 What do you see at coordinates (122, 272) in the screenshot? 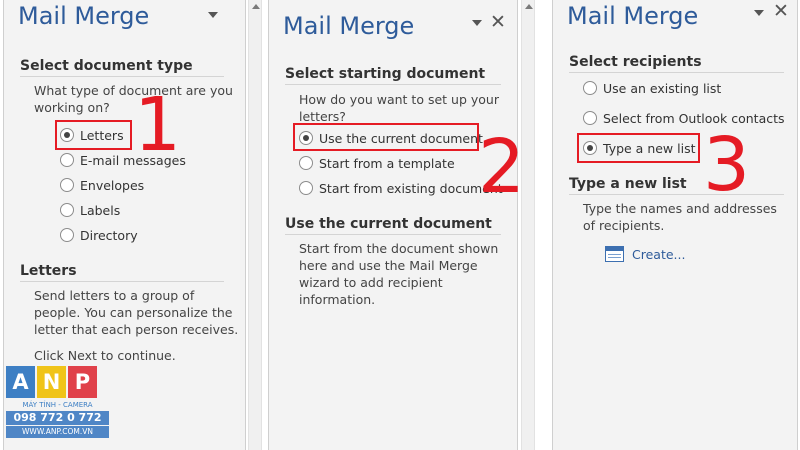
I see `section-heading-letters: Letters` at bounding box center [122, 272].